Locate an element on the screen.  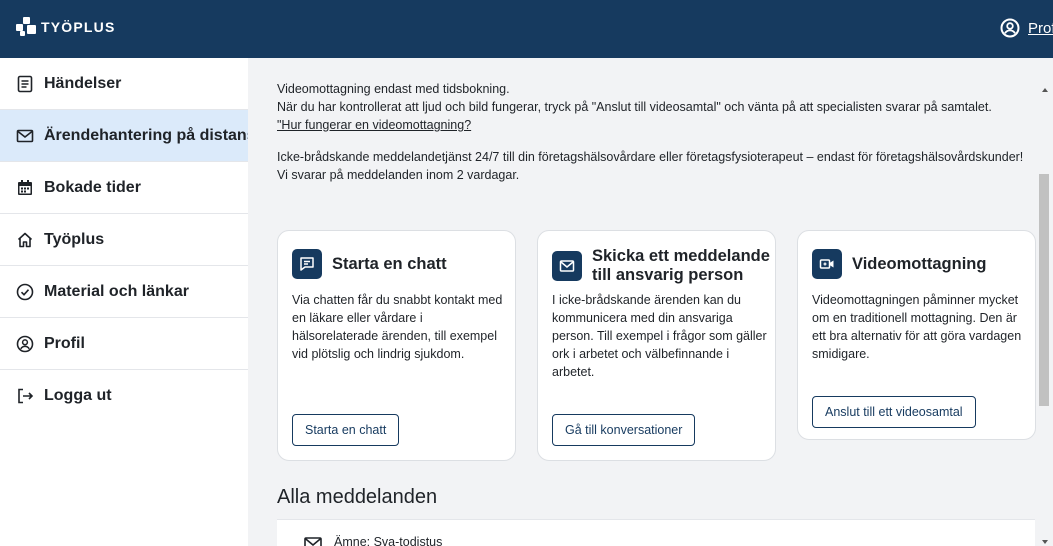
sidebar-item-label: Händelser is located at coordinates (83, 83).